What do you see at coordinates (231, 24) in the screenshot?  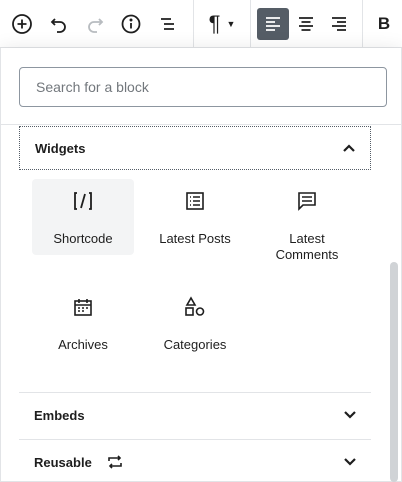 I see `caret-down-icon: ▼` at bounding box center [231, 24].